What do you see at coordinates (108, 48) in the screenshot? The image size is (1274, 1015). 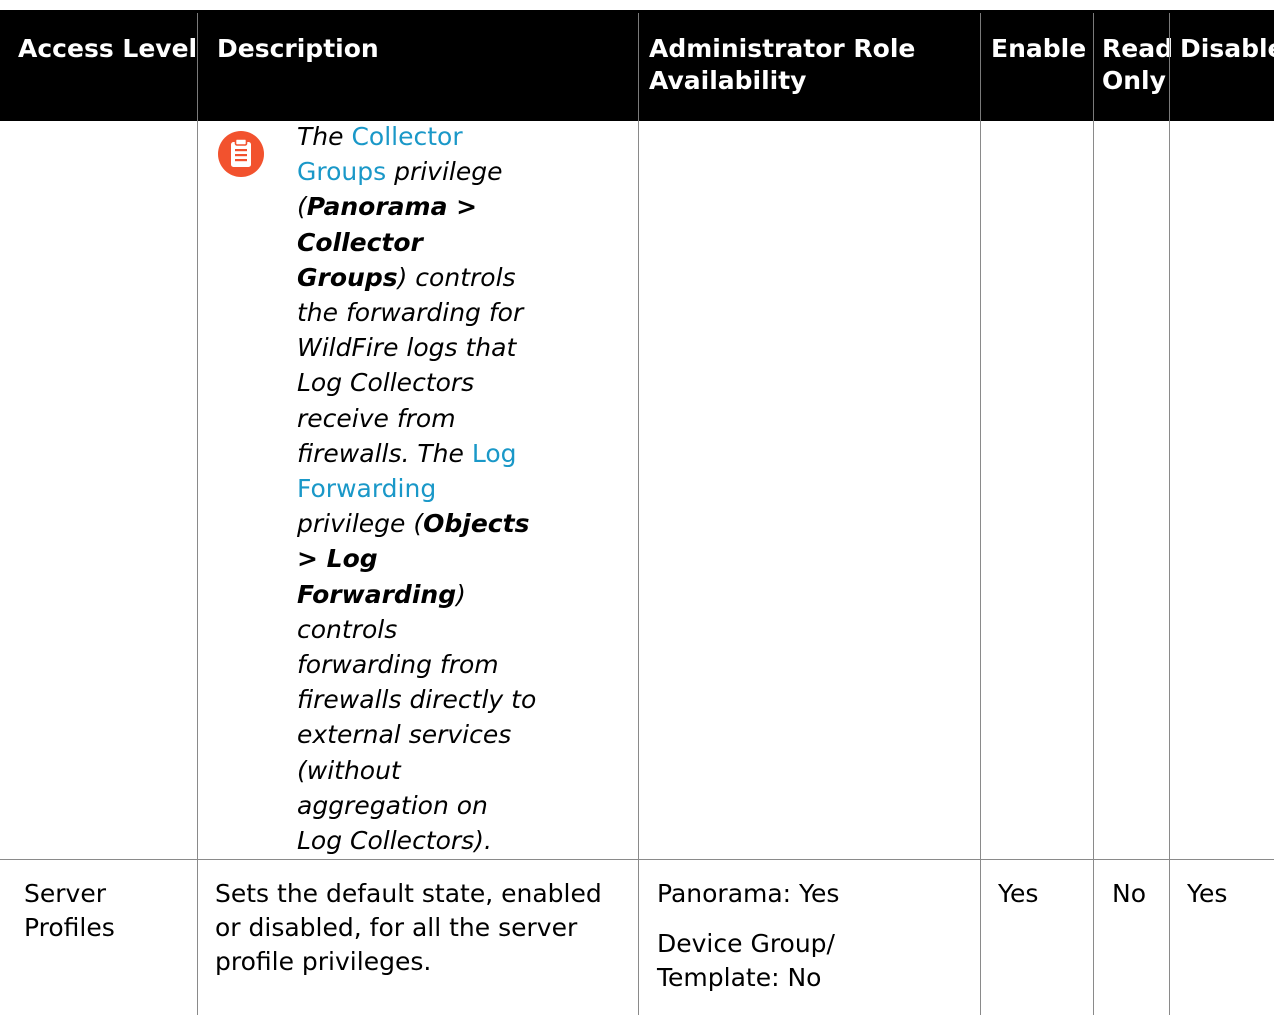 I see `header-access-level: Access Level` at bounding box center [108, 48].